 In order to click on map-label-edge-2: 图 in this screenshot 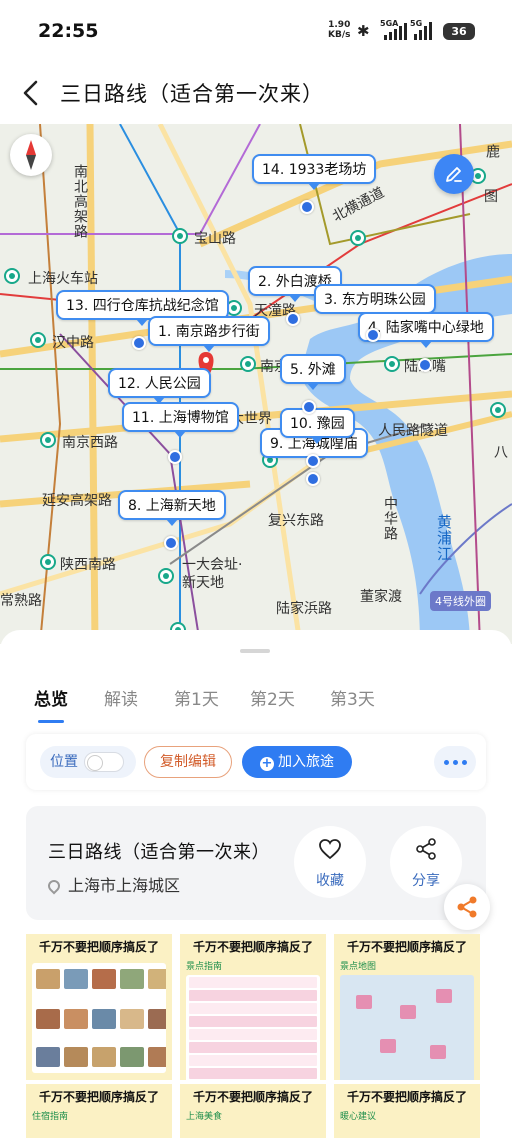, I will do `click(491, 197)`.